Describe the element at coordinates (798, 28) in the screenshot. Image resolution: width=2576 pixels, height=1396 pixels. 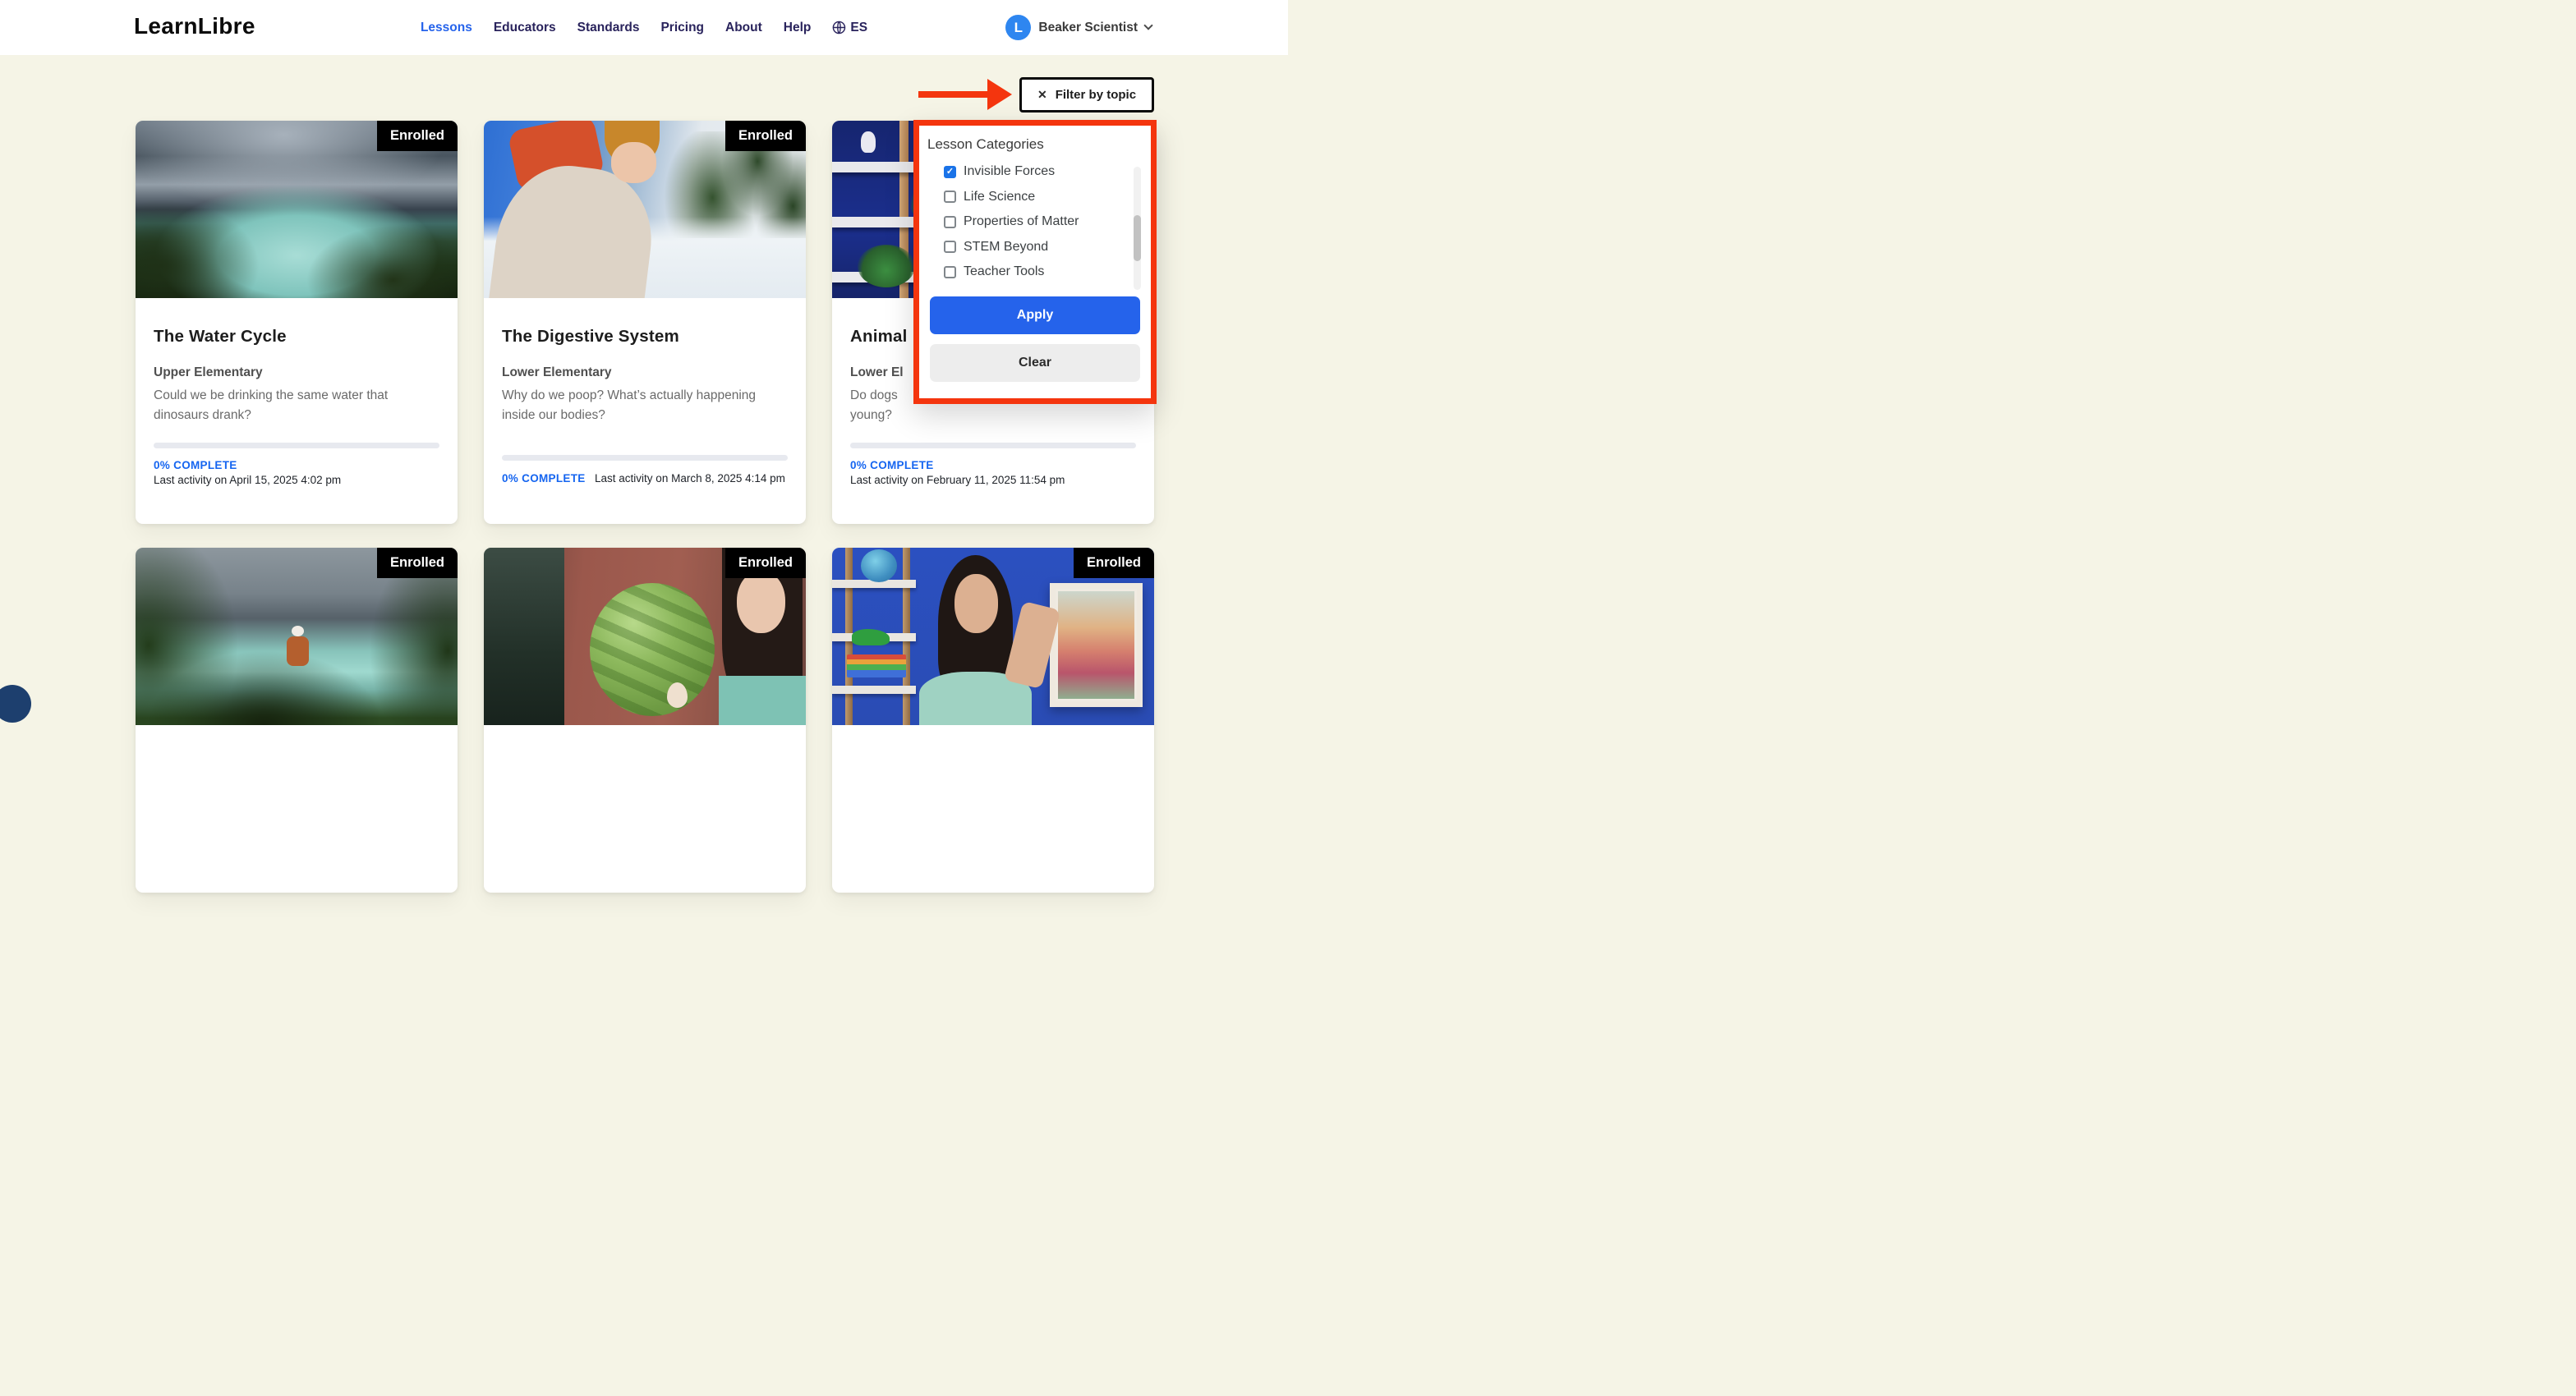
I see `nav-help: Help` at that location.